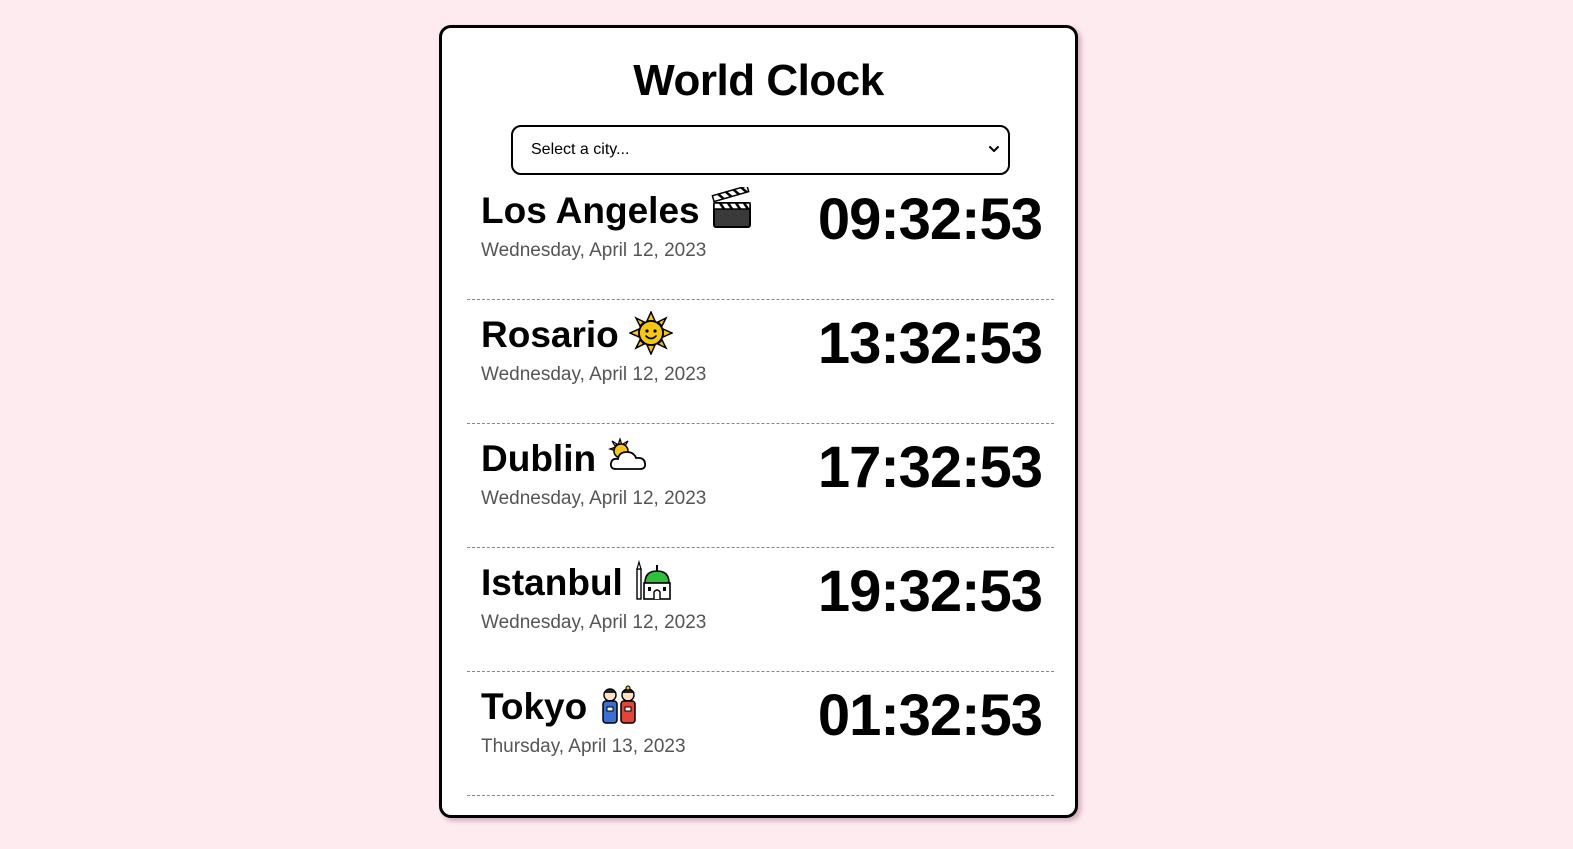  What do you see at coordinates (930, 591) in the screenshot?
I see `city-time: 19:32:53` at bounding box center [930, 591].